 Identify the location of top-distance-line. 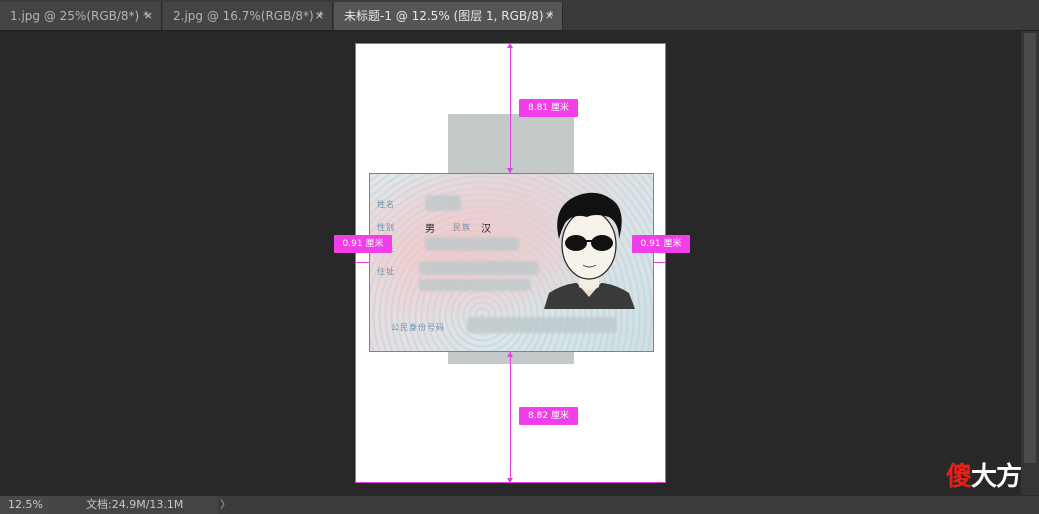
(510, 108).